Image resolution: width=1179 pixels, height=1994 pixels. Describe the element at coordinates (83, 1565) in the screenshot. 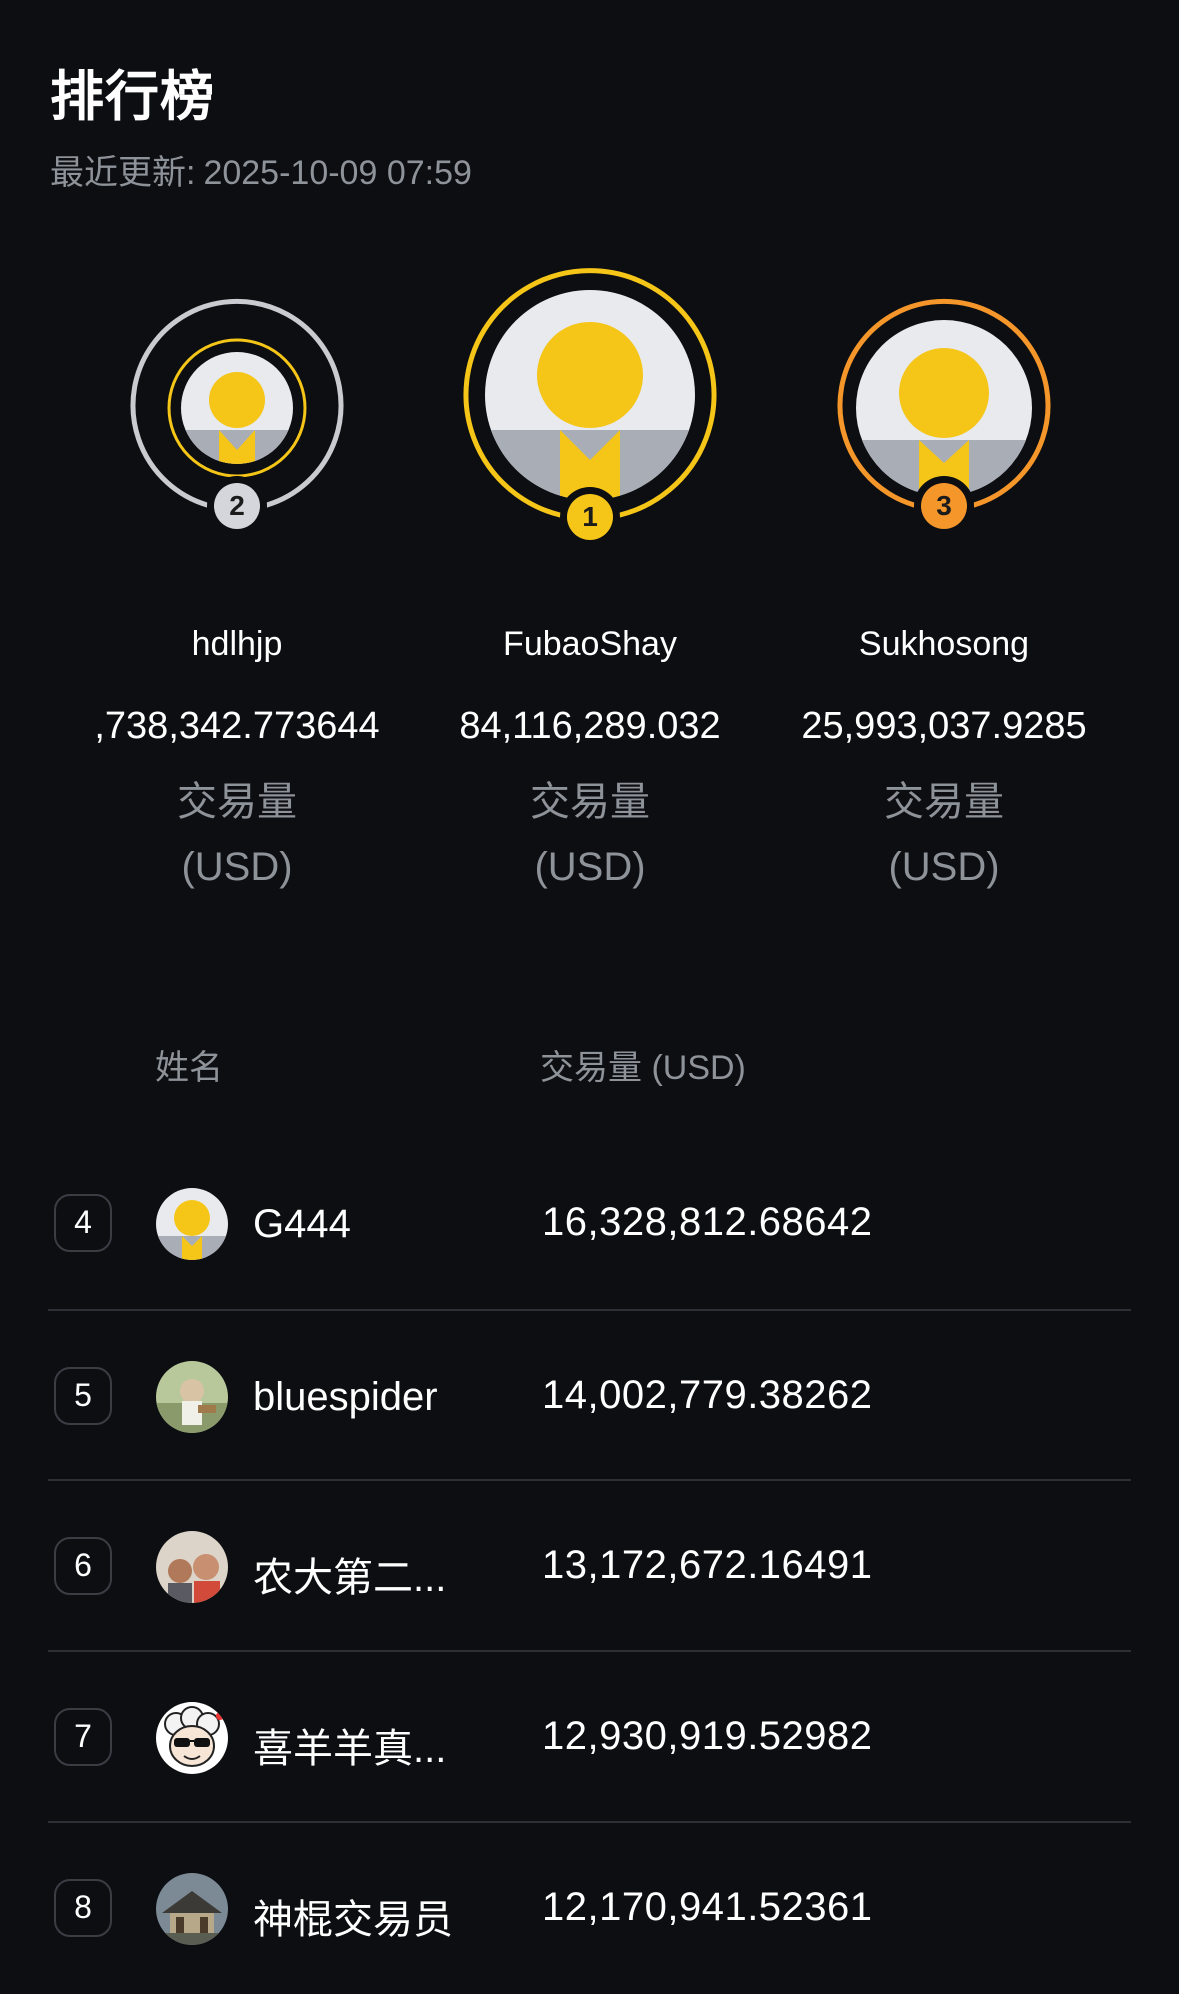

I see `rank-number: 6` at that location.